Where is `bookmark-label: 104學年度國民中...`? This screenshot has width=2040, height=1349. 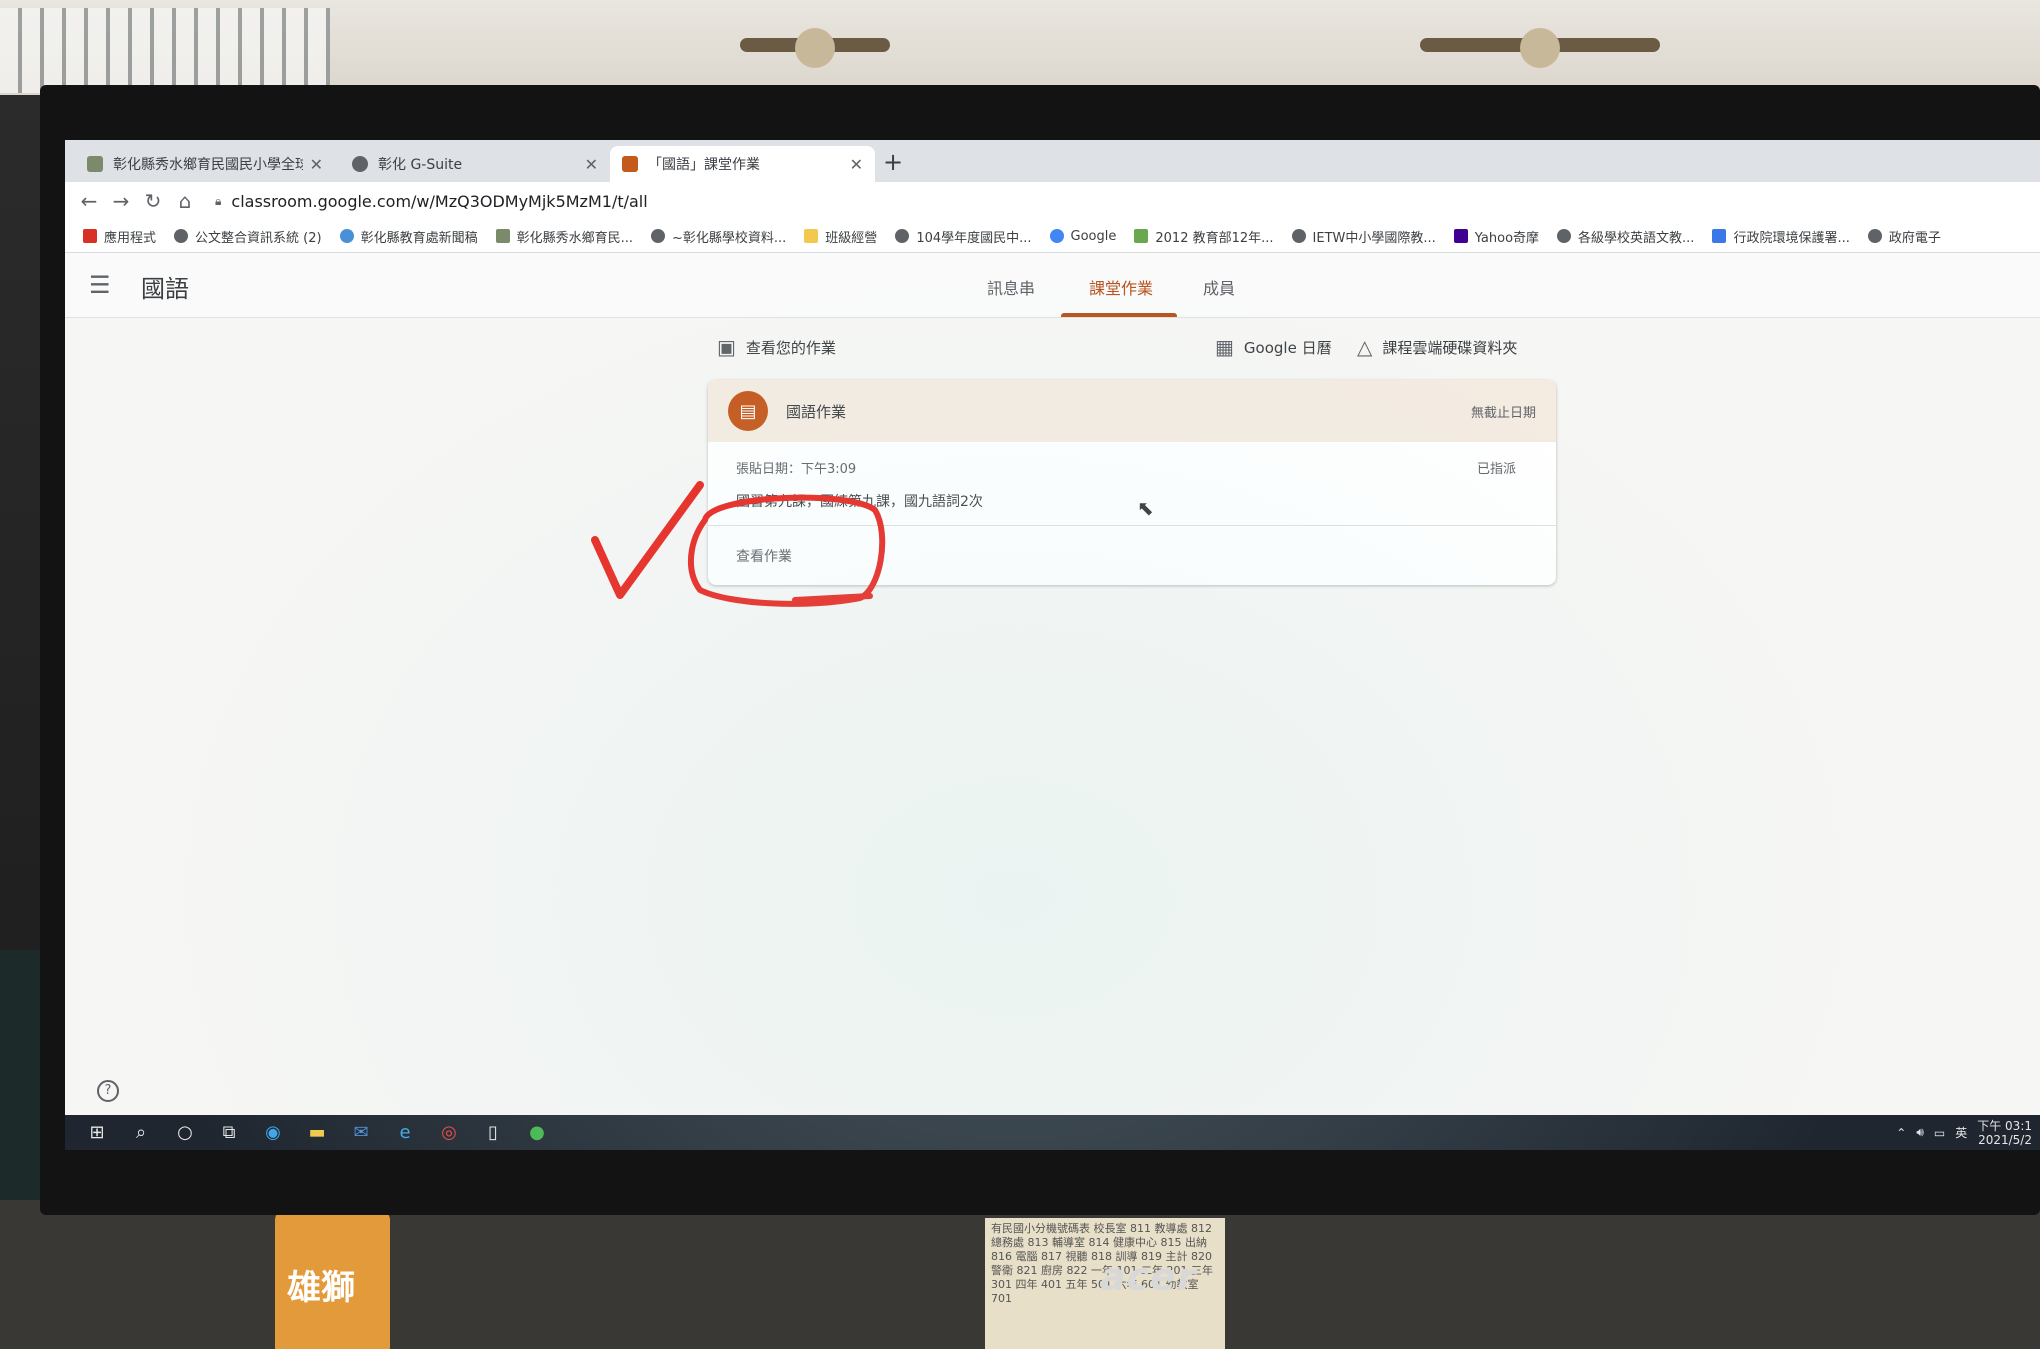 bookmark-label: 104學年度國民中... is located at coordinates (974, 238).